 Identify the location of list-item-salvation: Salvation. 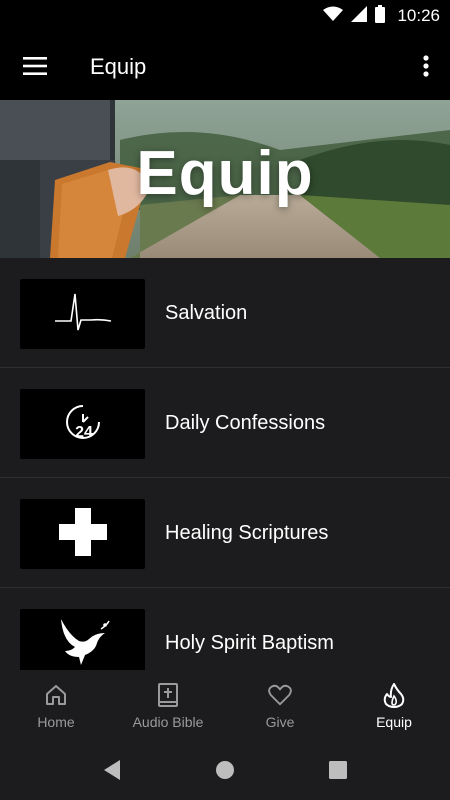
(225, 313).